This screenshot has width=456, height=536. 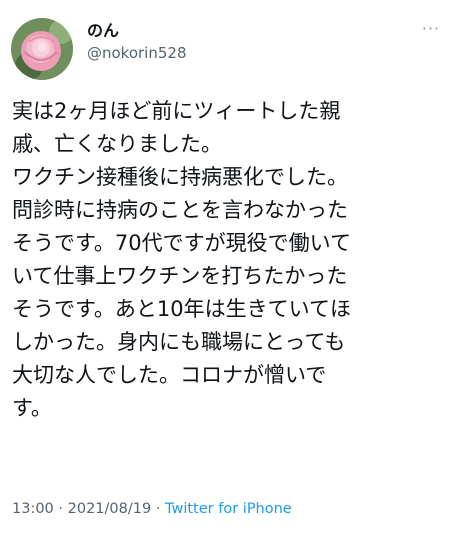 What do you see at coordinates (117, 144) in the screenshot?
I see `tweet-line: 戚、亡くなりました。` at bounding box center [117, 144].